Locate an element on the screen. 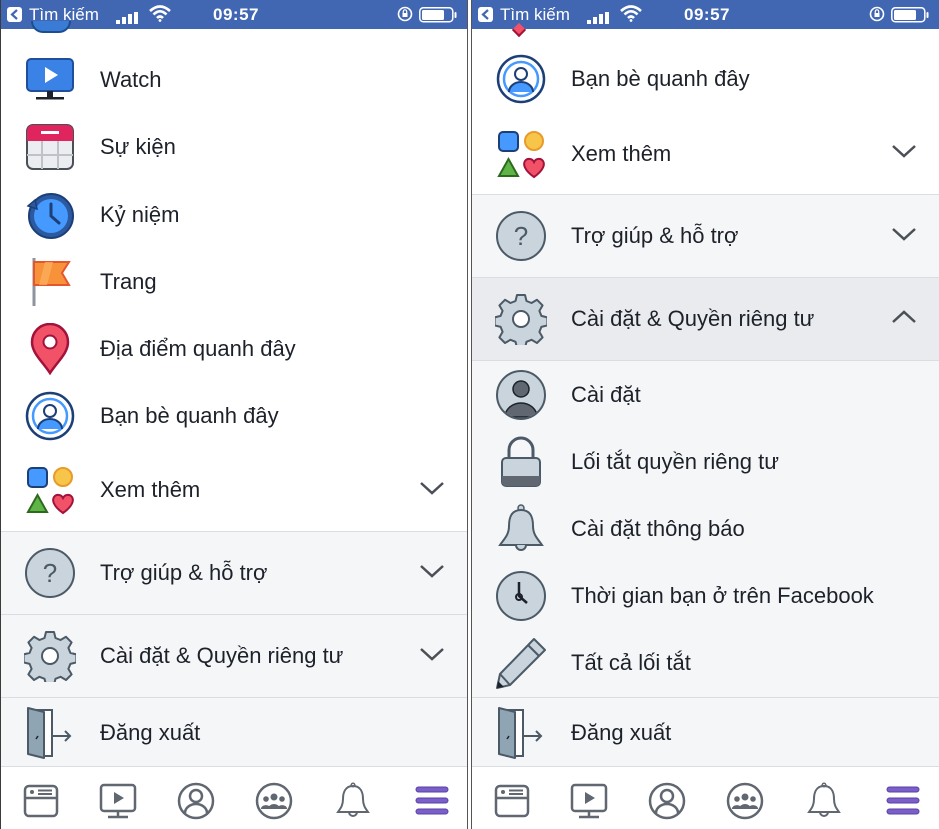  clock-time: 09:57 is located at coordinates (236, 14).